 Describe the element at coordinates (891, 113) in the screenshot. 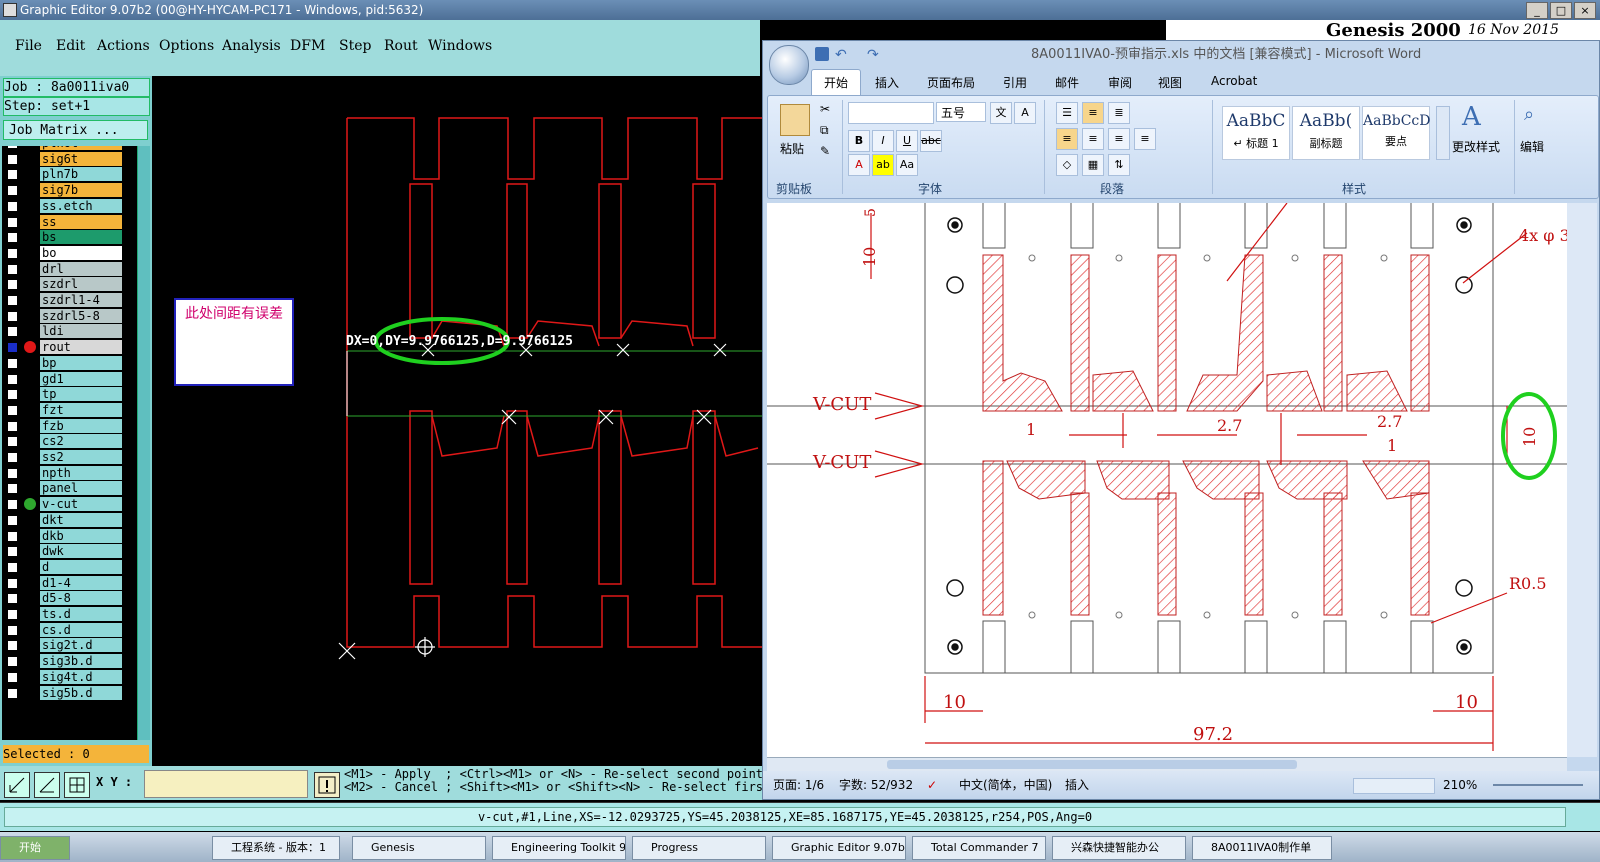

I see `font-name-input` at that location.